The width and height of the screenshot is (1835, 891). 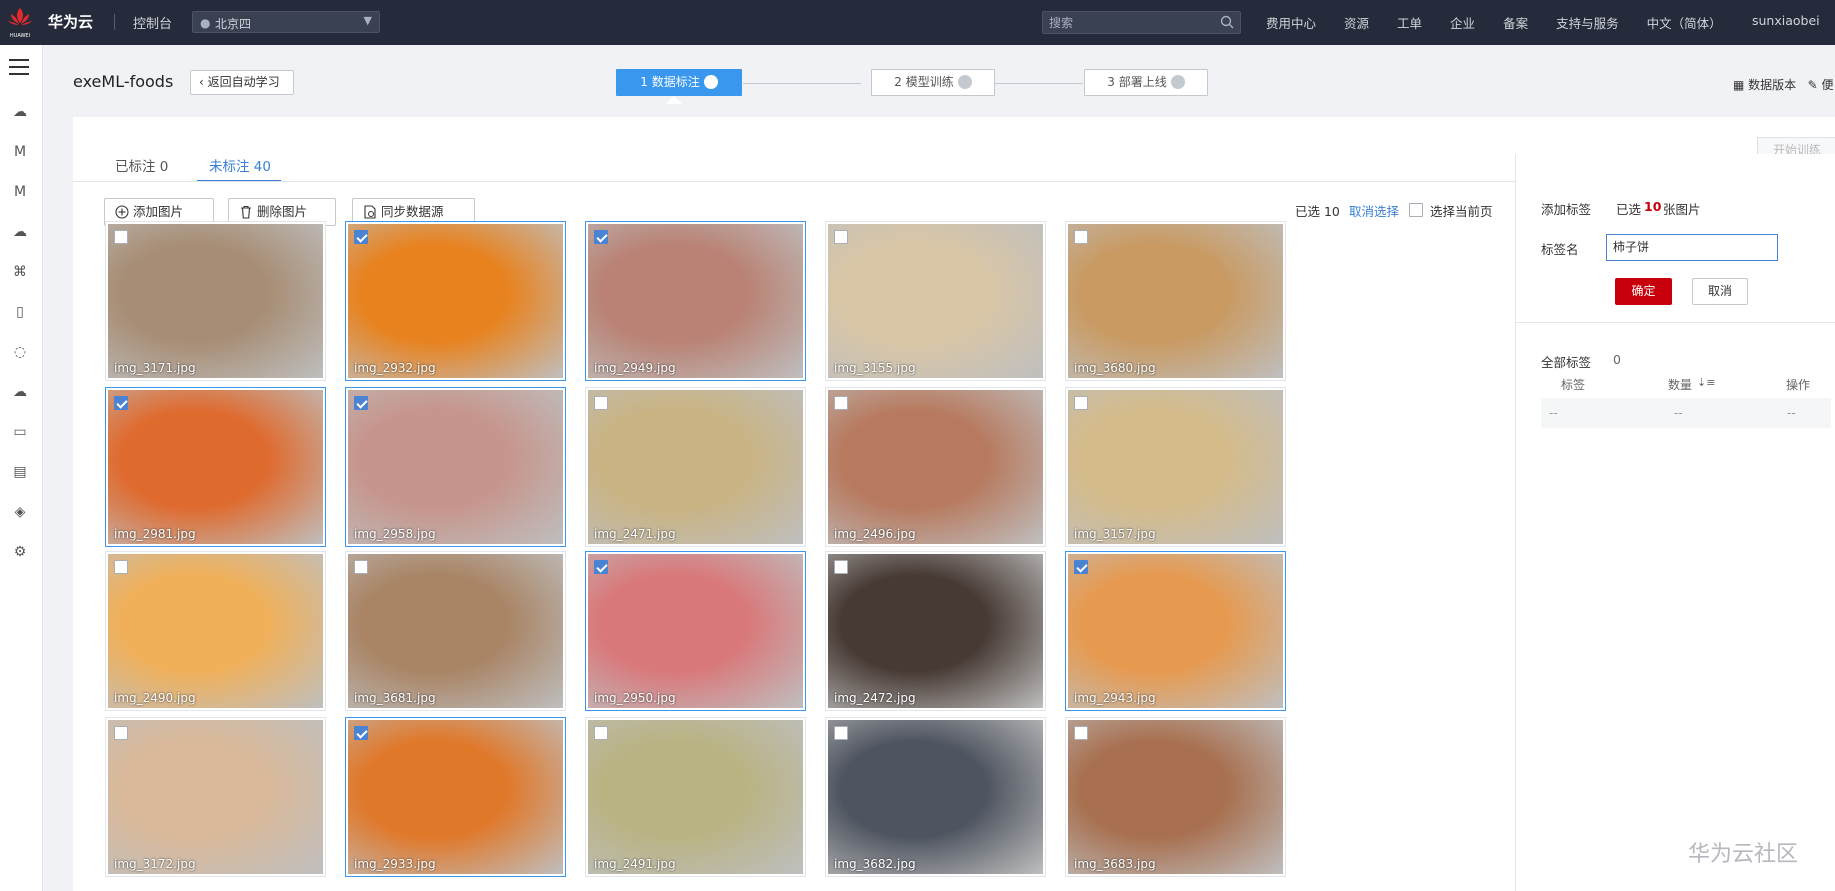 What do you see at coordinates (1291, 22) in the screenshot?
I see `nav-billing: 费用中心` at bounding box center [1291, 22].